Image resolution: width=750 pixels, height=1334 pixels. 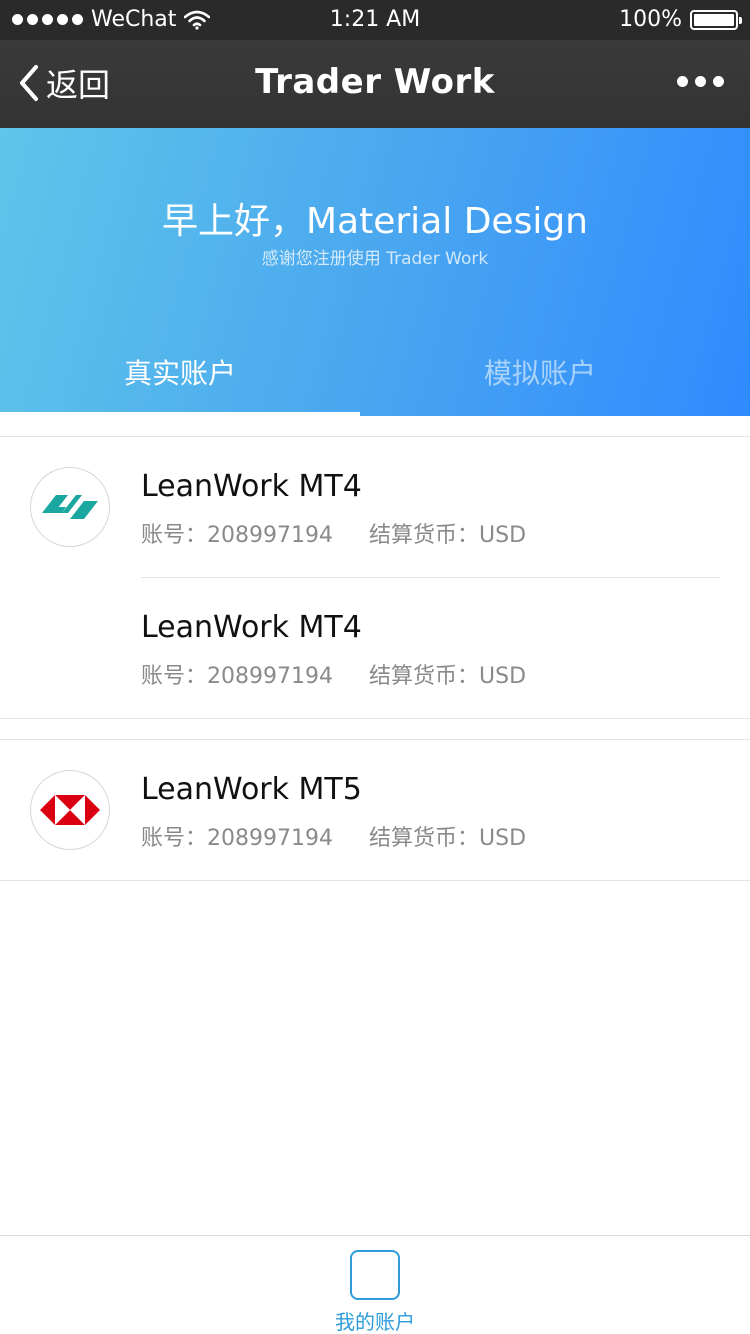 I want to click on battery-icon, so click(x=716, y=19).